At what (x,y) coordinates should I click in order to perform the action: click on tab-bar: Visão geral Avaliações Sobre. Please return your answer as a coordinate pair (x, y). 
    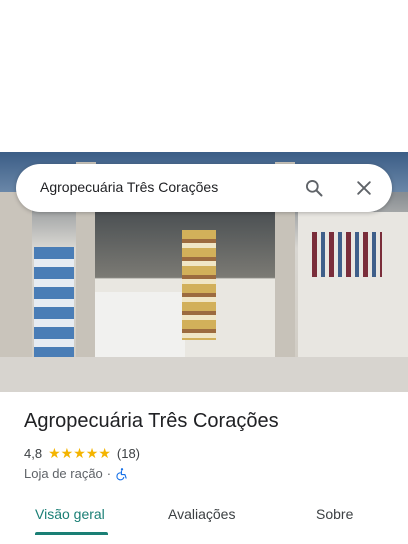
    Looking at the image, I should click on (204, 516).